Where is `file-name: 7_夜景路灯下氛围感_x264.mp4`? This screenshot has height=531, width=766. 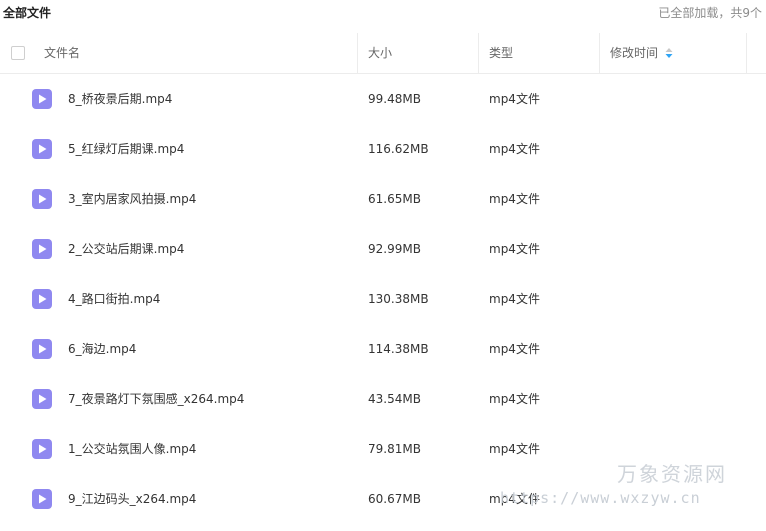
file-name: 7_夜景路灯下氛围感_x264.mp4 is located at coordinates (156, 399).